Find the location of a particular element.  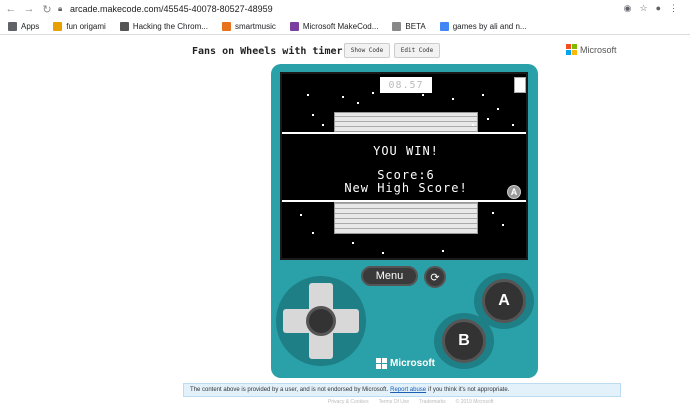

menu-button: Menu is located at coordinates (389, 276).